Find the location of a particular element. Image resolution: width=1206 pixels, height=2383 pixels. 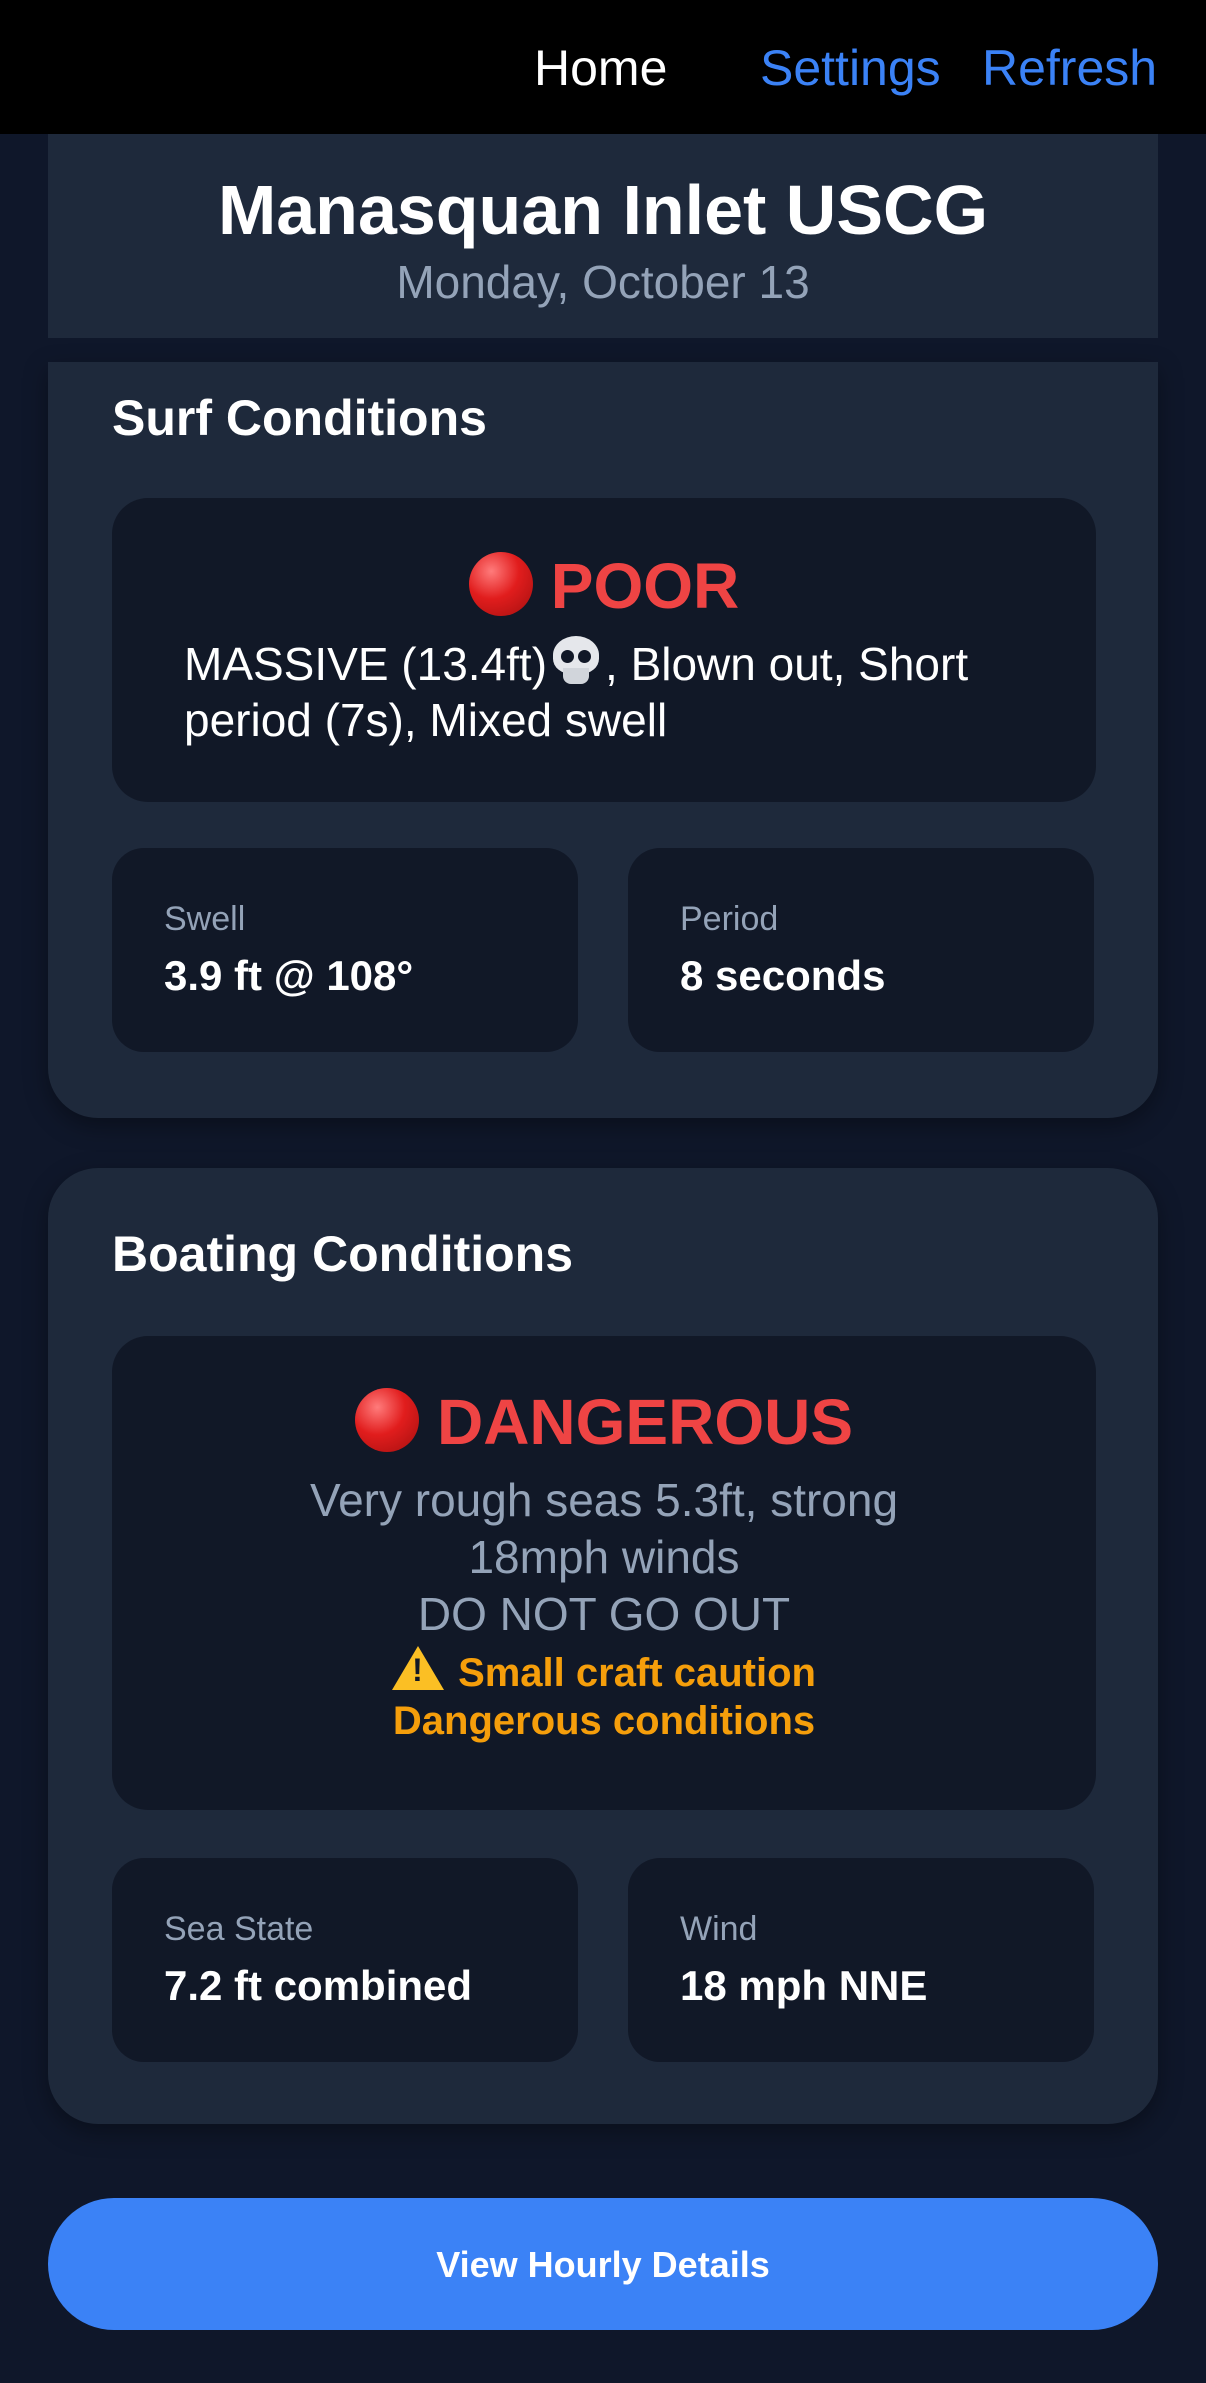

stat-value: 7.2 ft combined is located at coordinates (318, 1985).